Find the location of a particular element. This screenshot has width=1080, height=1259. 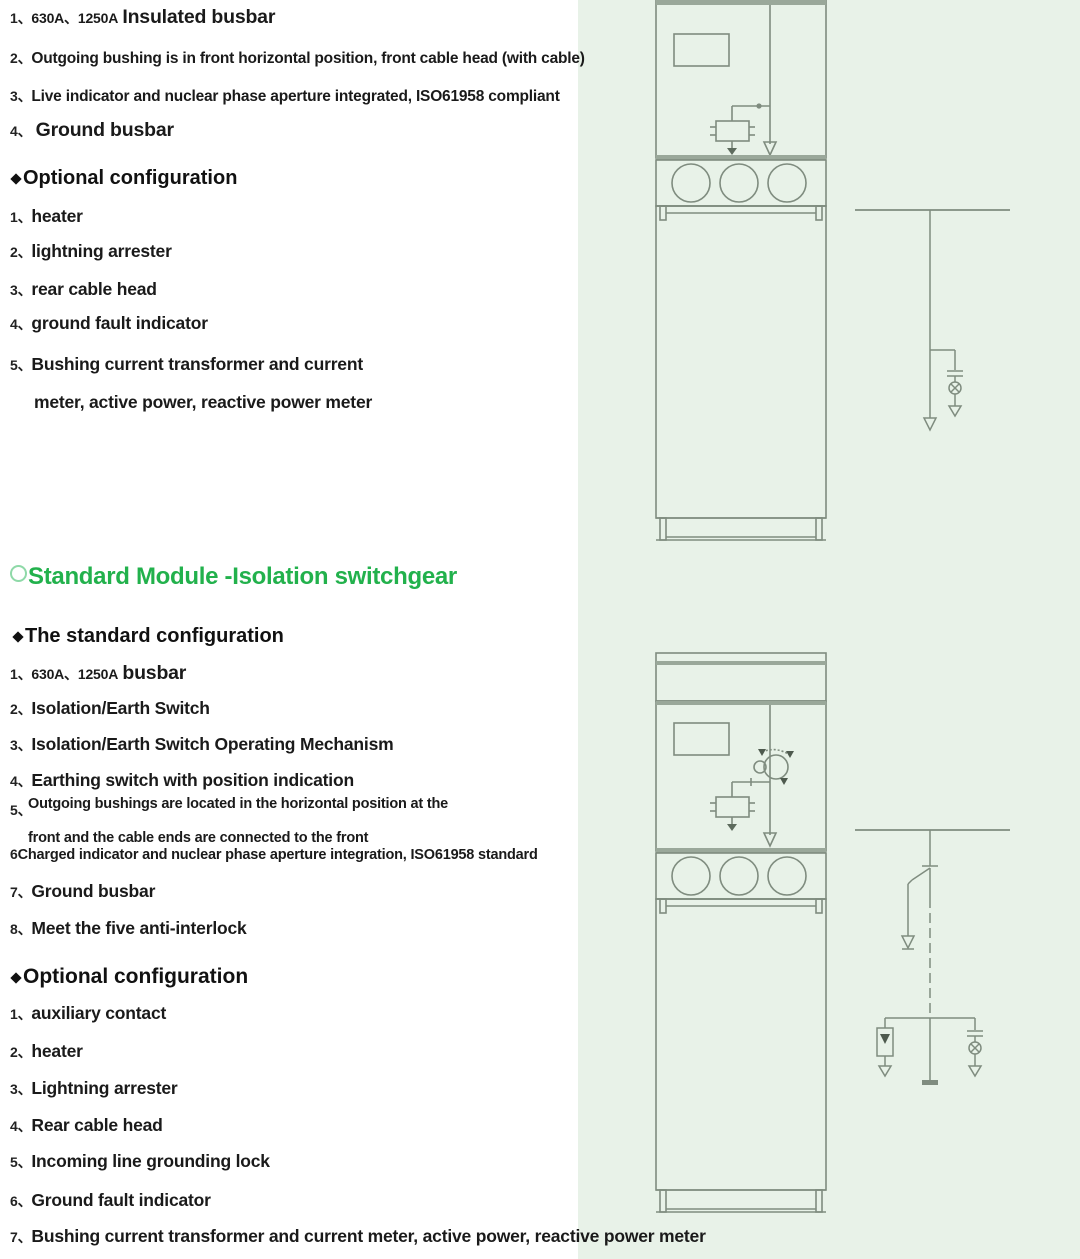

list-item: 3、Lightning arrester is located at coordinates (94, 1088).